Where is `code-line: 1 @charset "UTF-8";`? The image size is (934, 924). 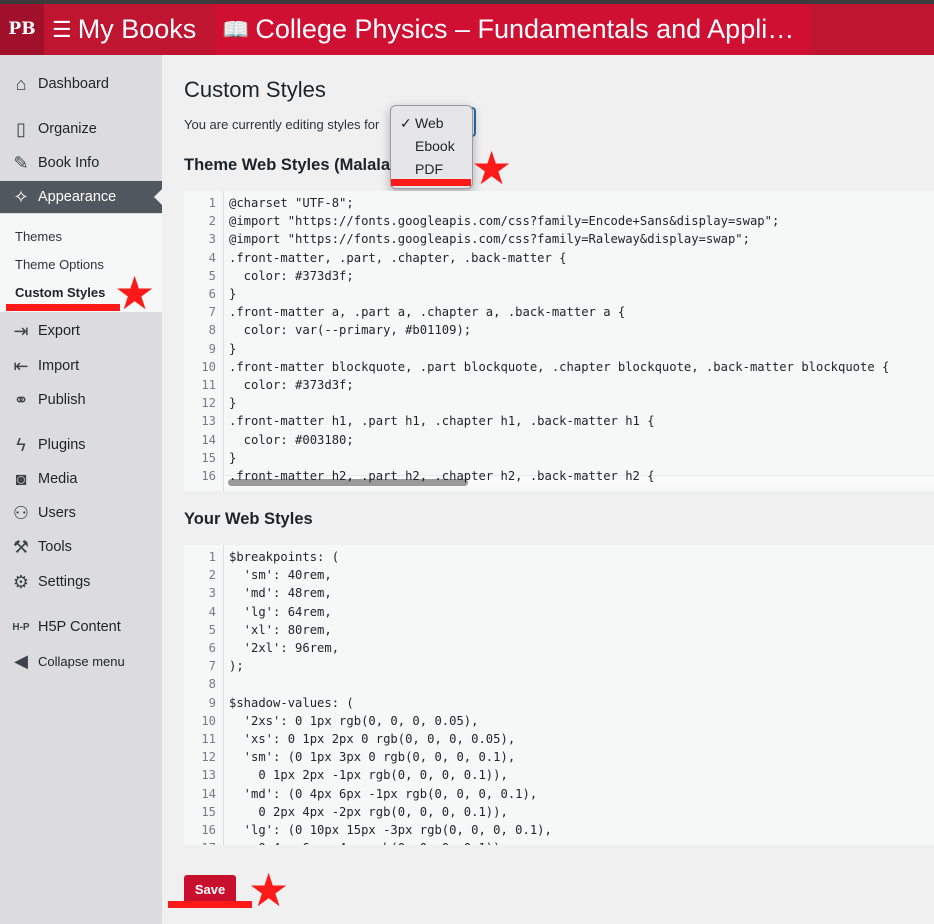
code-line: 1 @charset "UTF-8"; is located at coordinates (269, 203).